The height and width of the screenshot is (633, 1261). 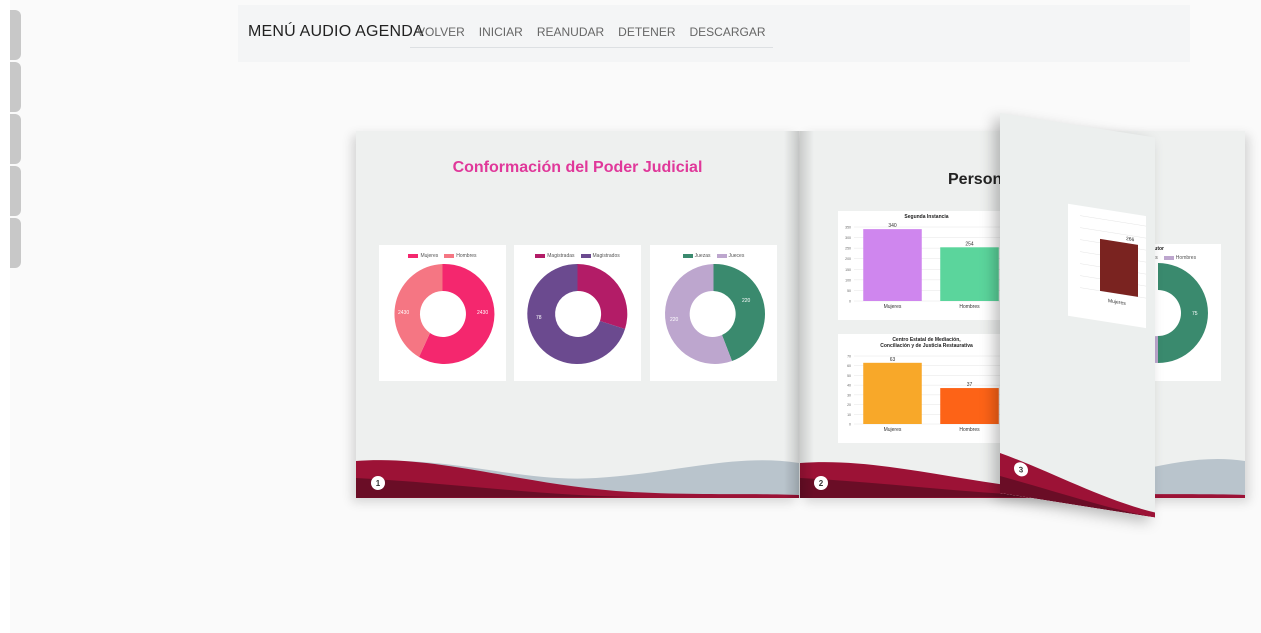 What do you see at coordinates (1130, 239) in the screenshot?
I see `page-3-bar-value: 266` at bounding box center [1130, 239].